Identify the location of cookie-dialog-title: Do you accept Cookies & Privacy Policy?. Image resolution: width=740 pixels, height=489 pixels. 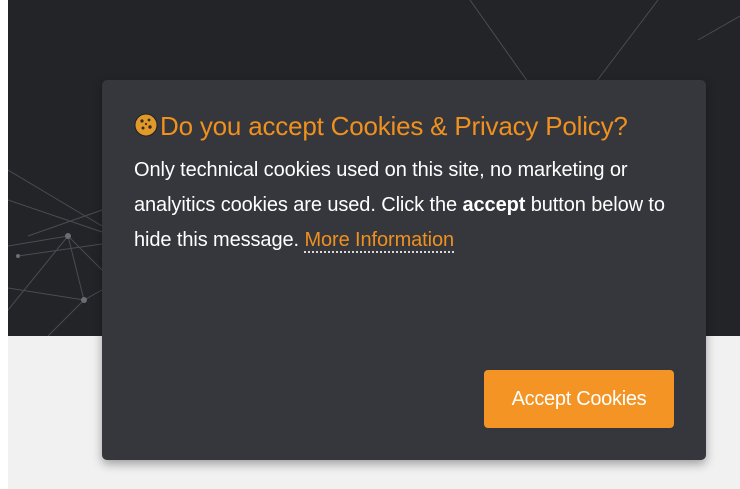
(404, 126).